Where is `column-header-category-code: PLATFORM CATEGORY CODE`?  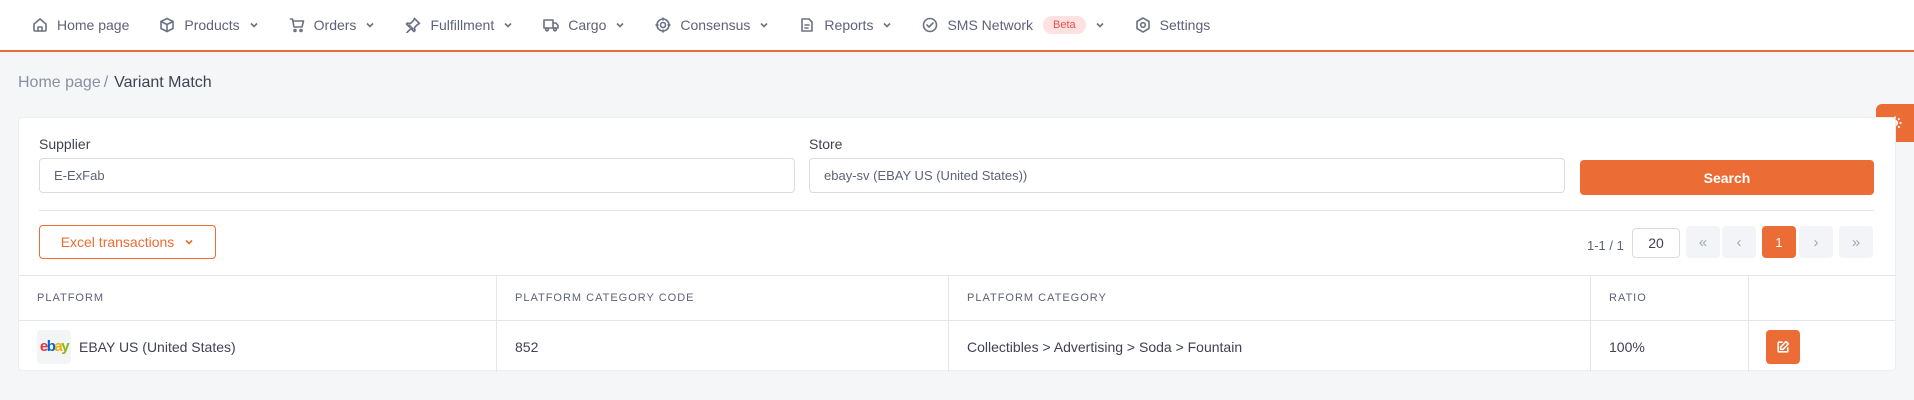 column-header-category-code: PLATFORM CATEGORY CODE is located at coordinates (723, 298).